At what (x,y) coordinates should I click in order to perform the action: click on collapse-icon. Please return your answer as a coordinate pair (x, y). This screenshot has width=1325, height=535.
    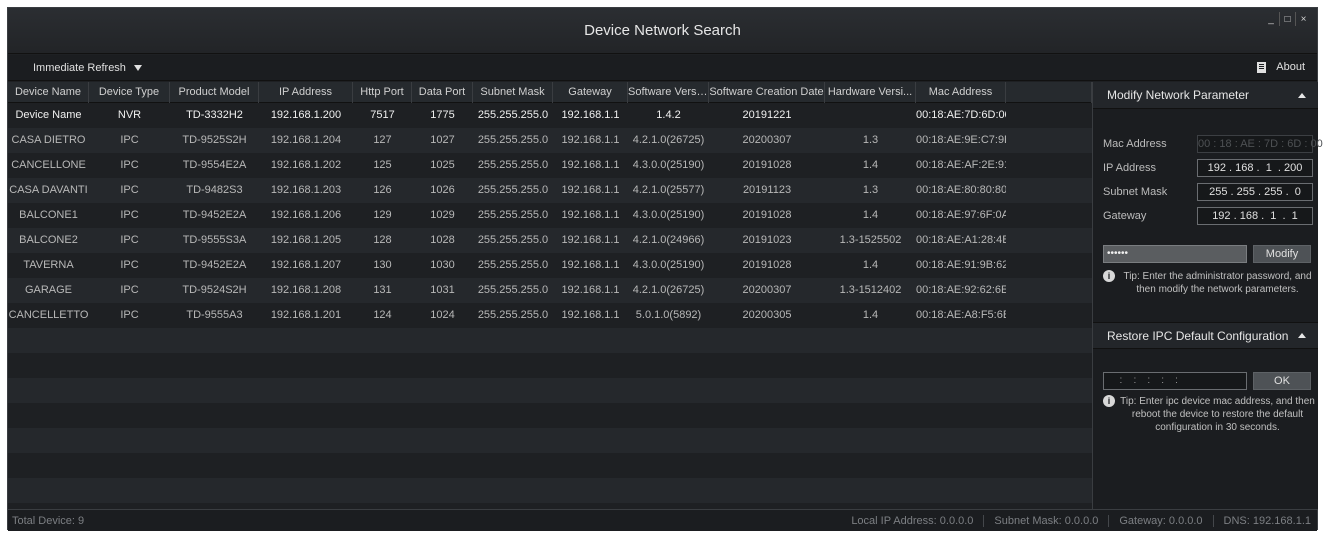
    Looking at the image, I should click on (1302, 335).